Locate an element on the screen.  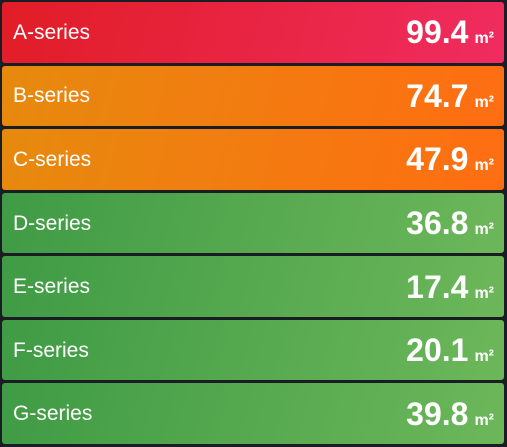
series-value-group: 99.4 m² is located at coordinates (450, 32).